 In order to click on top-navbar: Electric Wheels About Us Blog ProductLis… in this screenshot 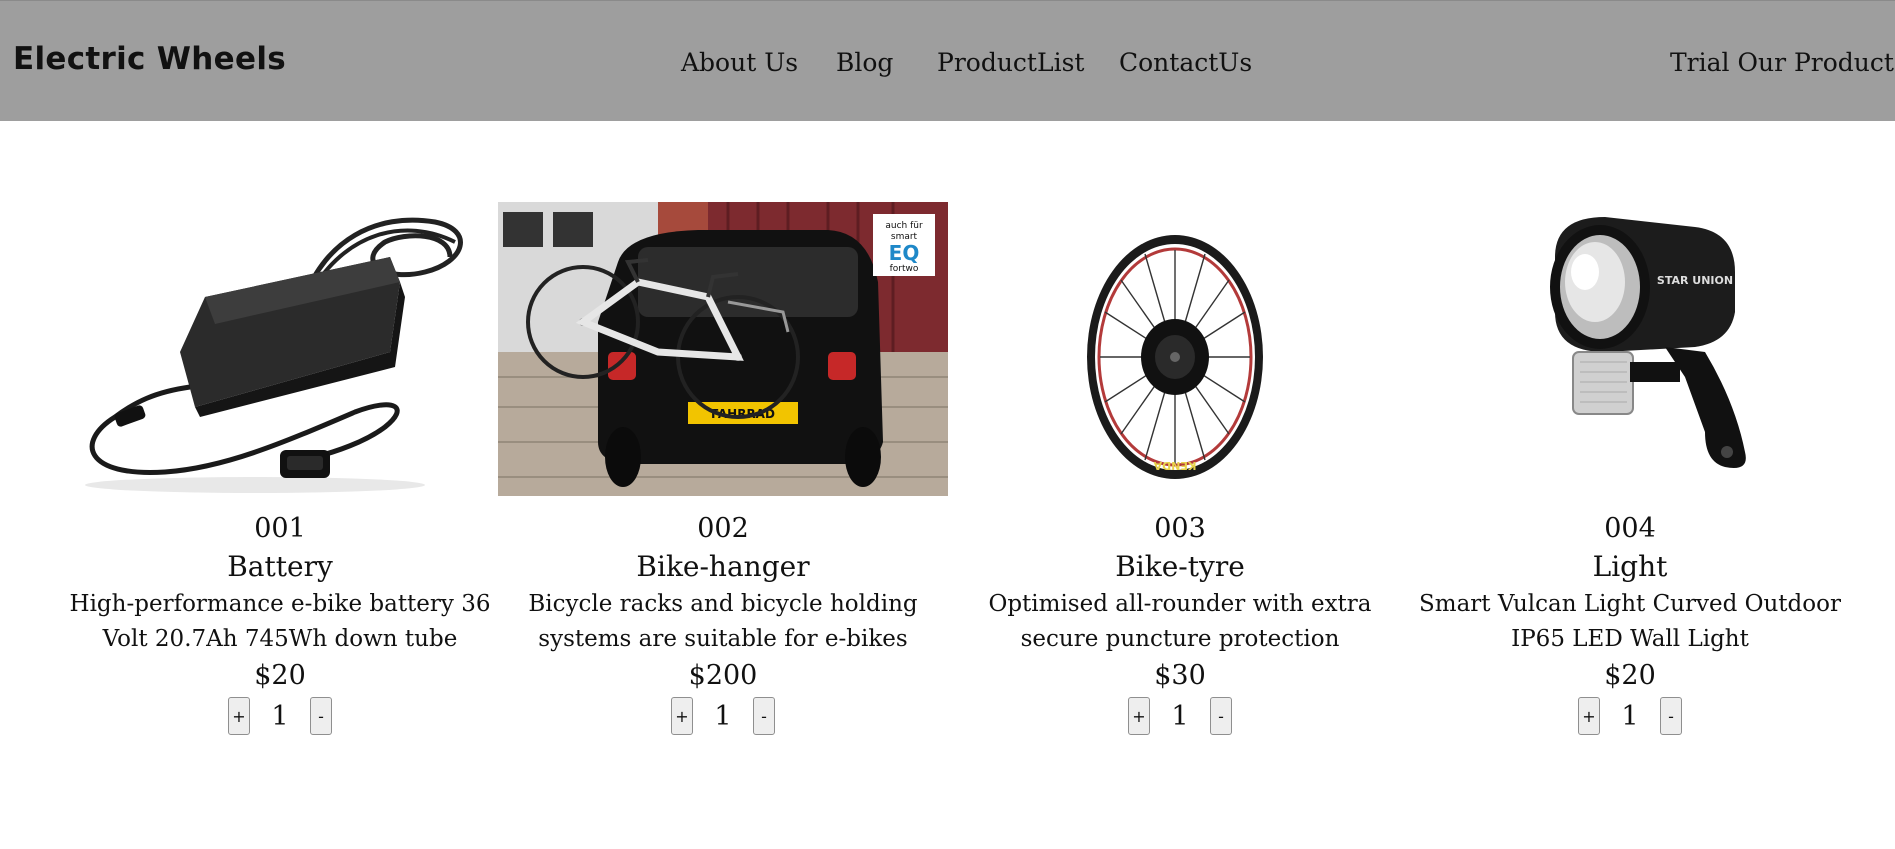, I will do `click(947, 60)`.